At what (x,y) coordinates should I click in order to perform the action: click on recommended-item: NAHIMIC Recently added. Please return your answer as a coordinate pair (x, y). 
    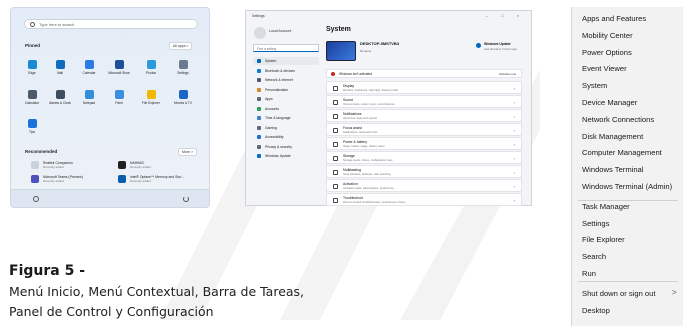
    Looking at the image, I should click on (134, 165).